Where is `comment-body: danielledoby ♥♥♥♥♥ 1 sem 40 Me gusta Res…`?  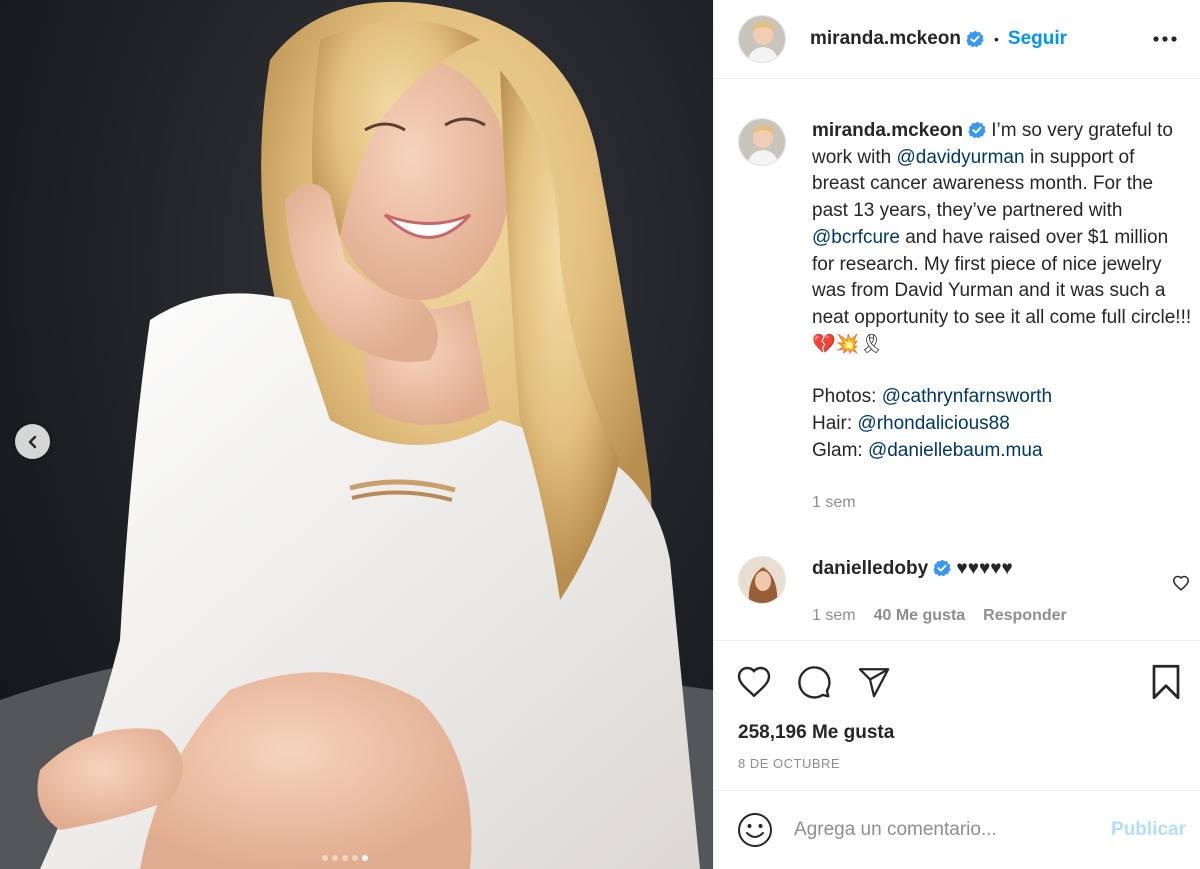 comment-body: danielledoby ♥♥♥♥♥ 1 sem 40 Me gusta Res… is located at coordinates (1002, 592).